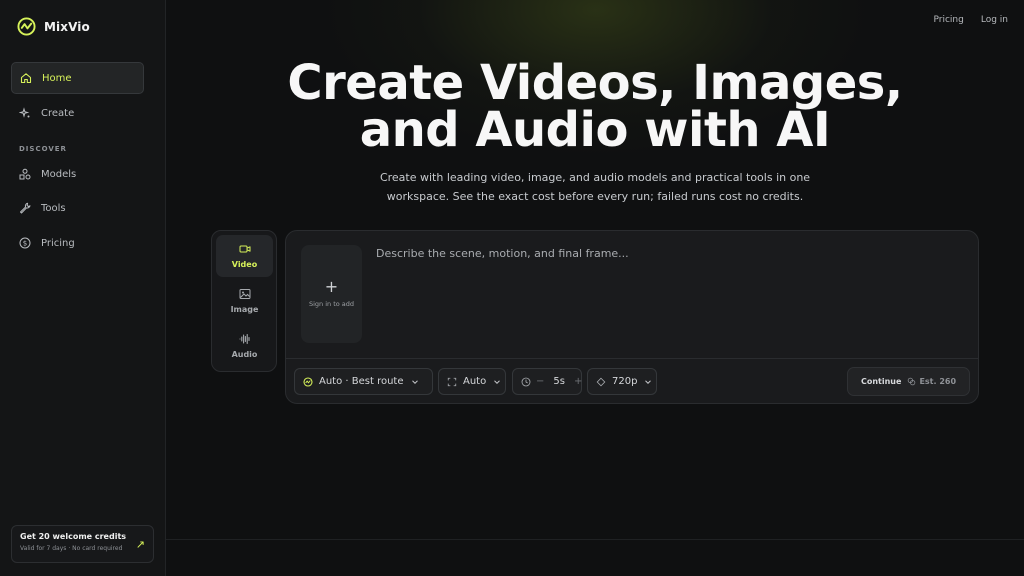  I want to click on mode-label: Video, so click(244, 264).